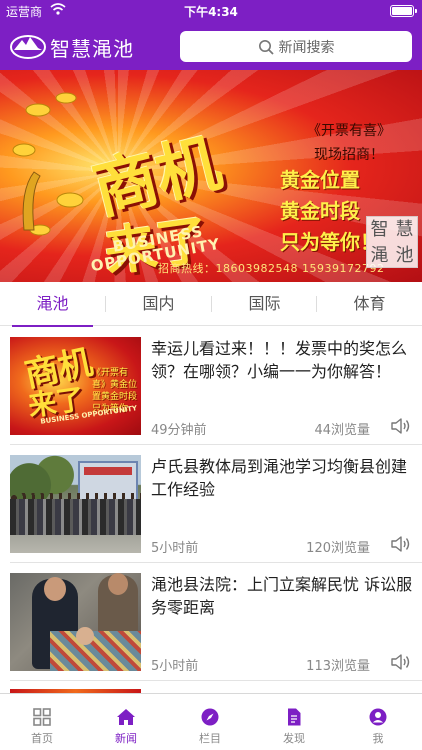 The width and height of the screenshot is (422, 750). I want to click on watermark-stamp: 智 慧 渑 池, so click(392, 242).